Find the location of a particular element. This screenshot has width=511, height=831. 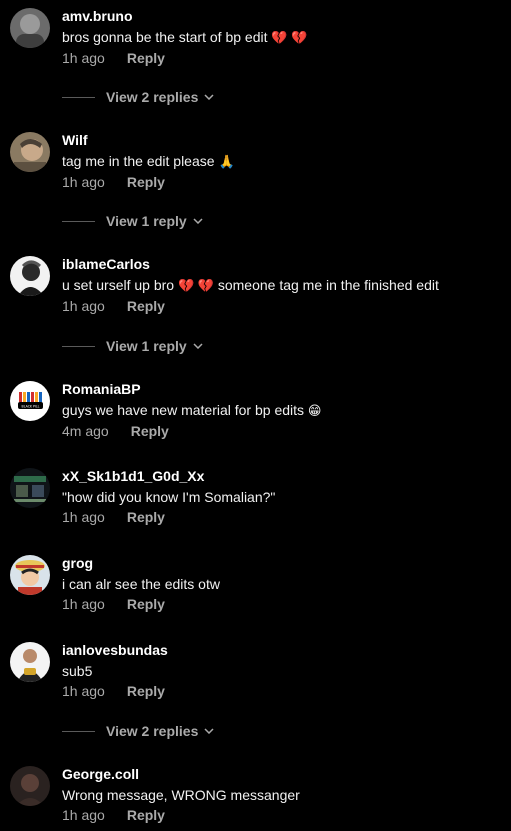

comment-username: Wilf is located at coordinates (282, 140).